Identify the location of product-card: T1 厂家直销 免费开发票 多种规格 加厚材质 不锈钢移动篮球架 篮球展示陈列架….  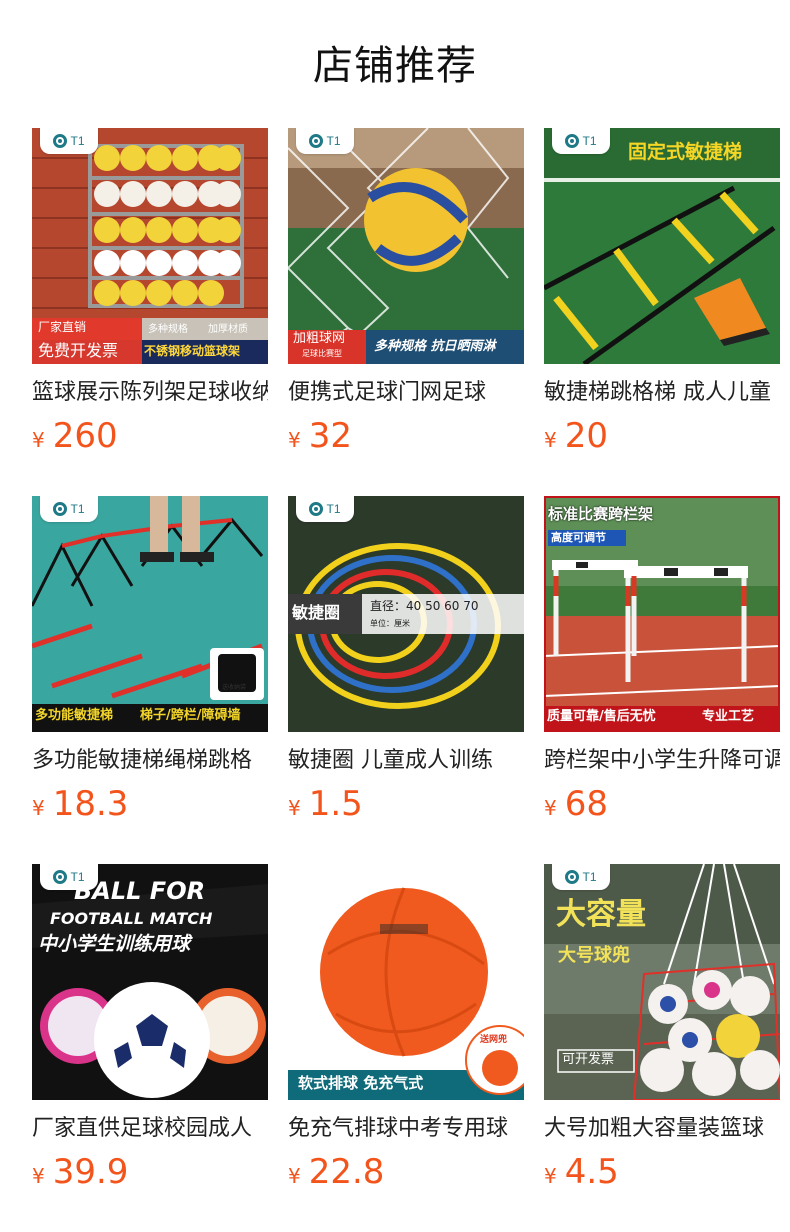
(150, 312).